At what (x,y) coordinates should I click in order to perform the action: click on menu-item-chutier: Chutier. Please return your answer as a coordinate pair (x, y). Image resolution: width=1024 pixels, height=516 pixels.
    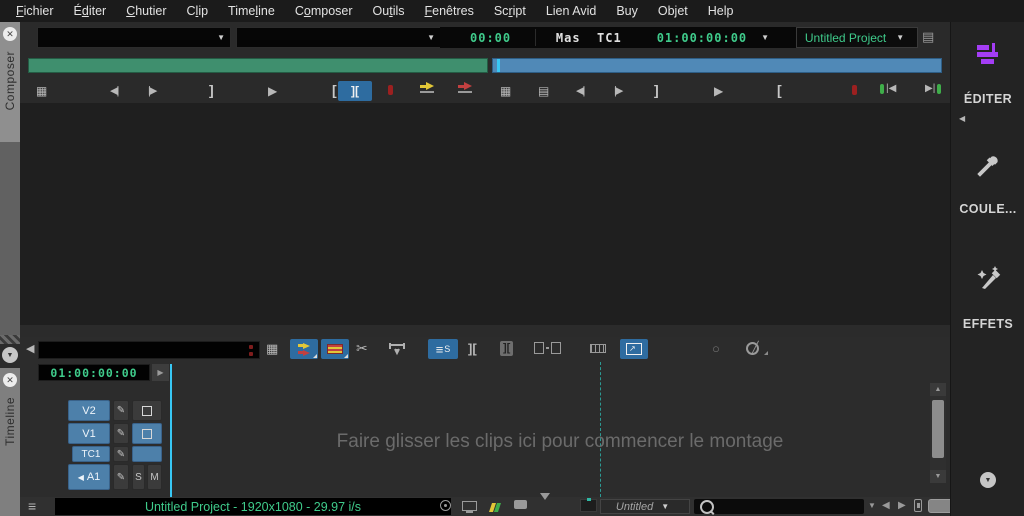
    Looking at the image, I should click on (146, 11).